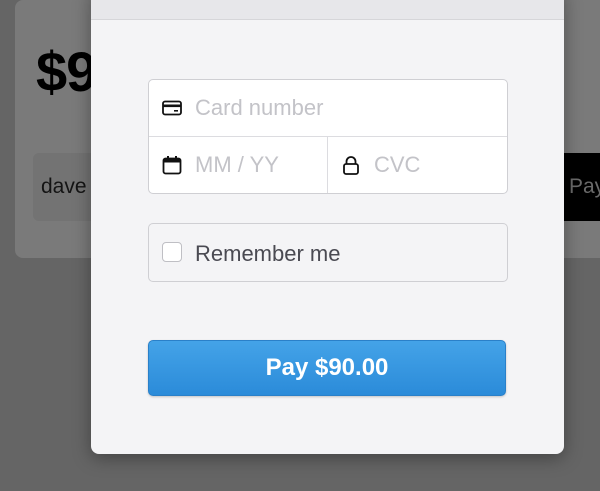 This screenshot has height=491, width=600. I want to click on background-price: $9, so click(66, 71).